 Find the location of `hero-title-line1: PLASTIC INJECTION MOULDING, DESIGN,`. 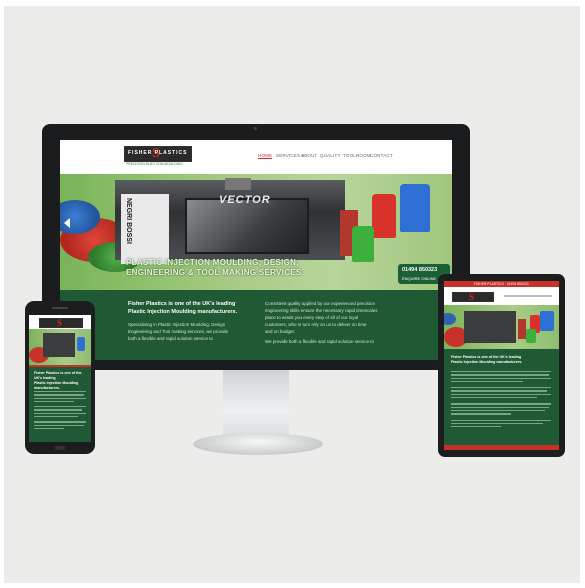

hero-title-line1: PLASTIC INJECTION MOULDING, DESIGN, is located at coordinates (212, 262).